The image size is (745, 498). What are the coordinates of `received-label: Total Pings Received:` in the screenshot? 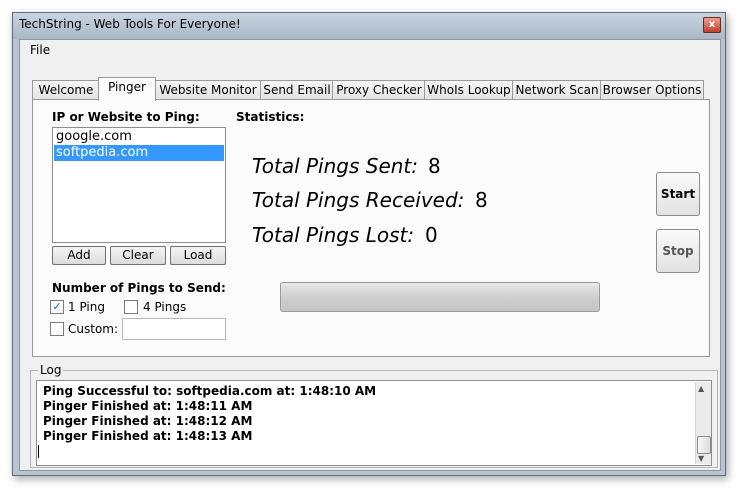 It's located at (358, 200).